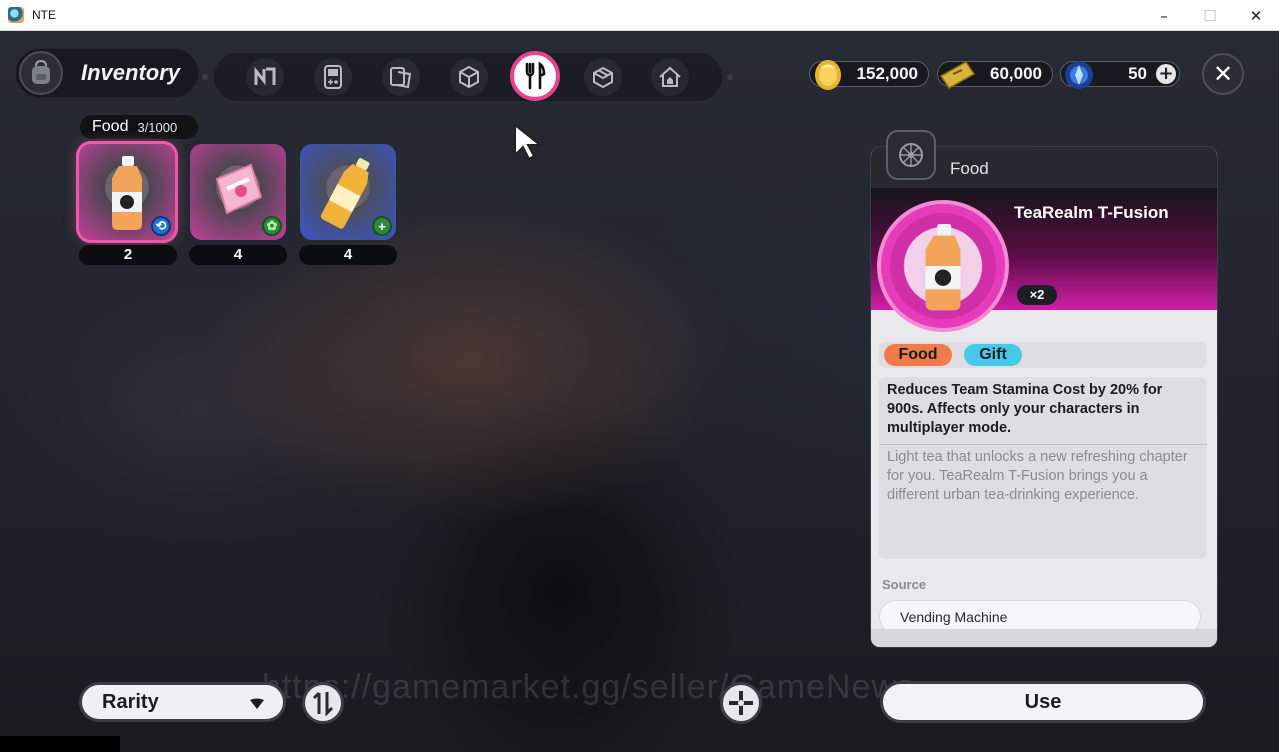 Image resolution: width=1279 pixels, height=752 pixels. I want to click on category-tabbar, so click(467, 76).